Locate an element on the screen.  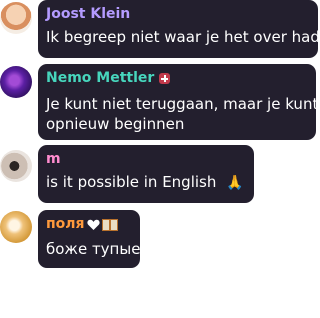
message-text: боже тупые is located at coordinates (93, 249).